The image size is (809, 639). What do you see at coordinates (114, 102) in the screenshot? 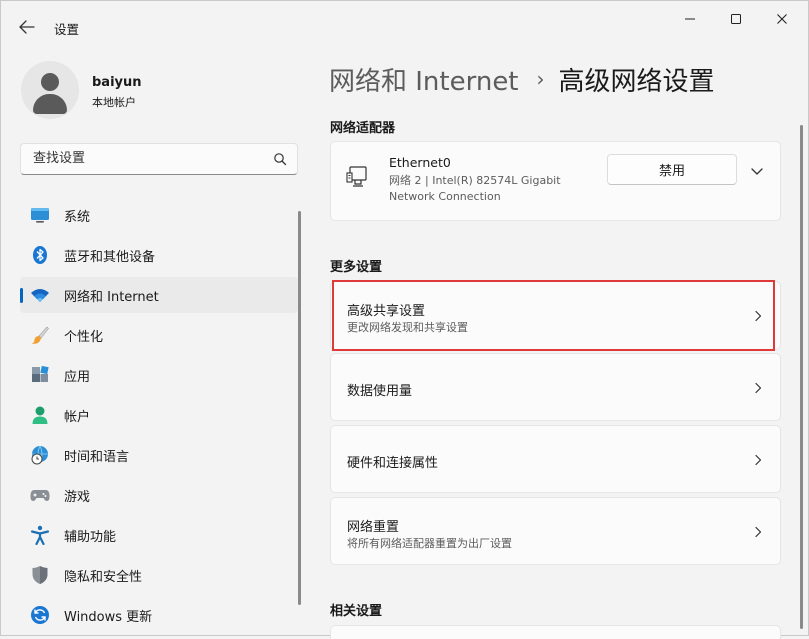
I see `account-type: 本地帐户` at bounding box center [114, 102].